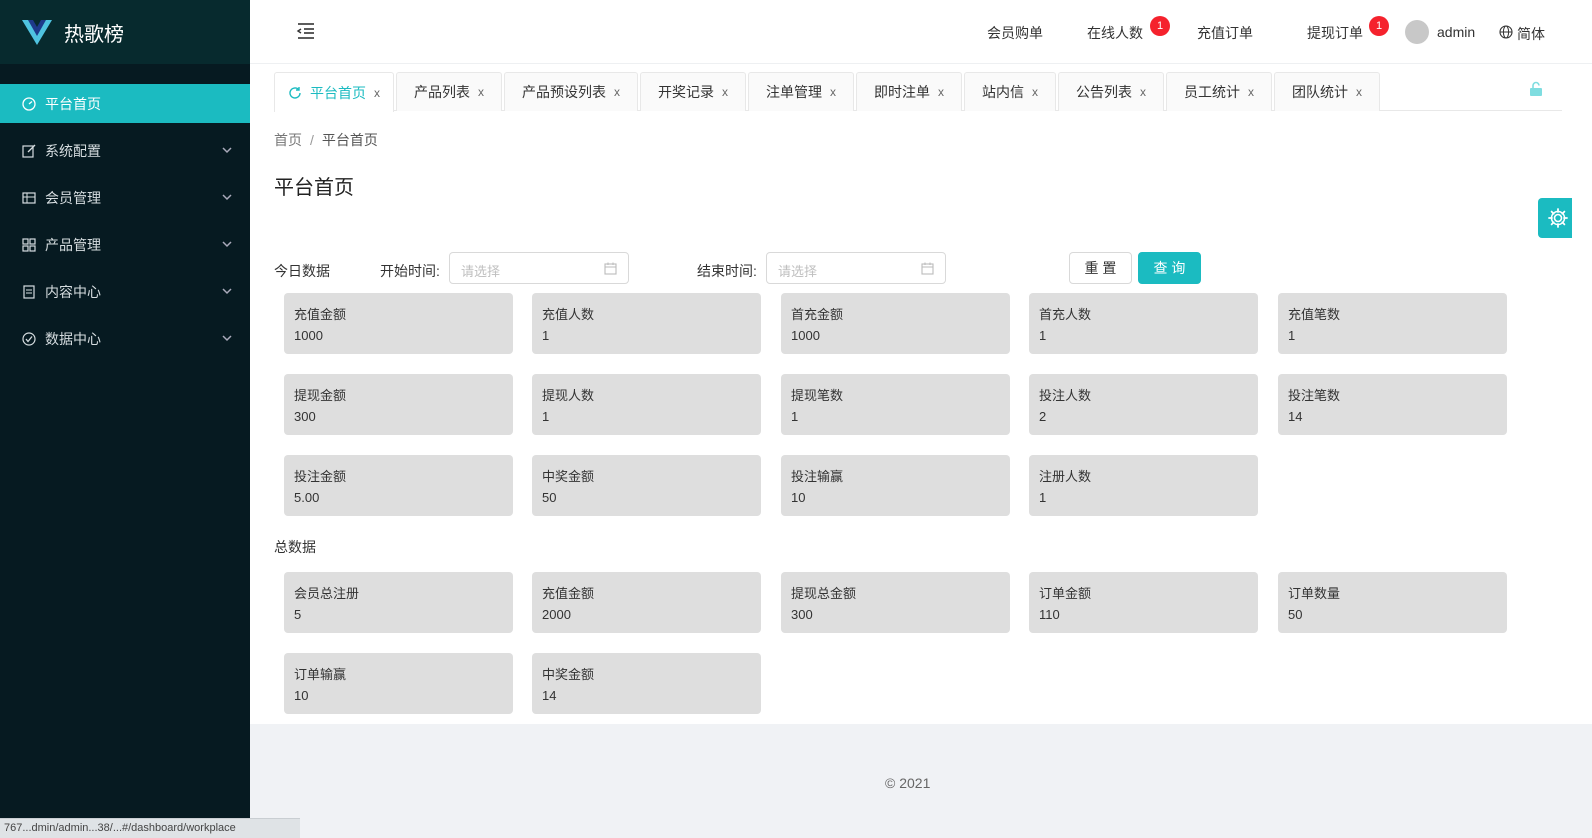 The width and height of the screenshot is (1592, 838). I want to click on breadcrumb: 首页 / 平台首页, so click(326, 140).